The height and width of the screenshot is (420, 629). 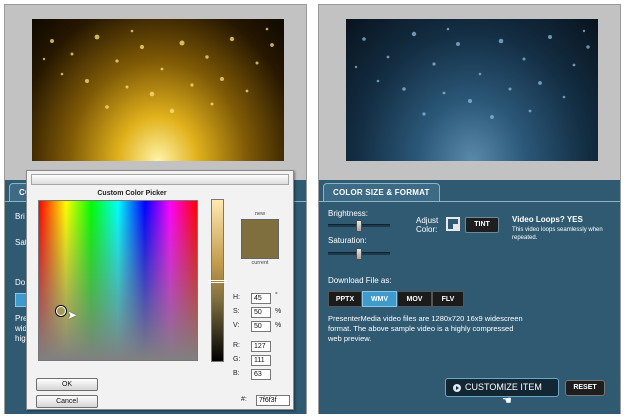 What do you see at coordinates (160, 179) in the screenshot?
I see `dialog-header-bar` at bounding box center [160, 179].